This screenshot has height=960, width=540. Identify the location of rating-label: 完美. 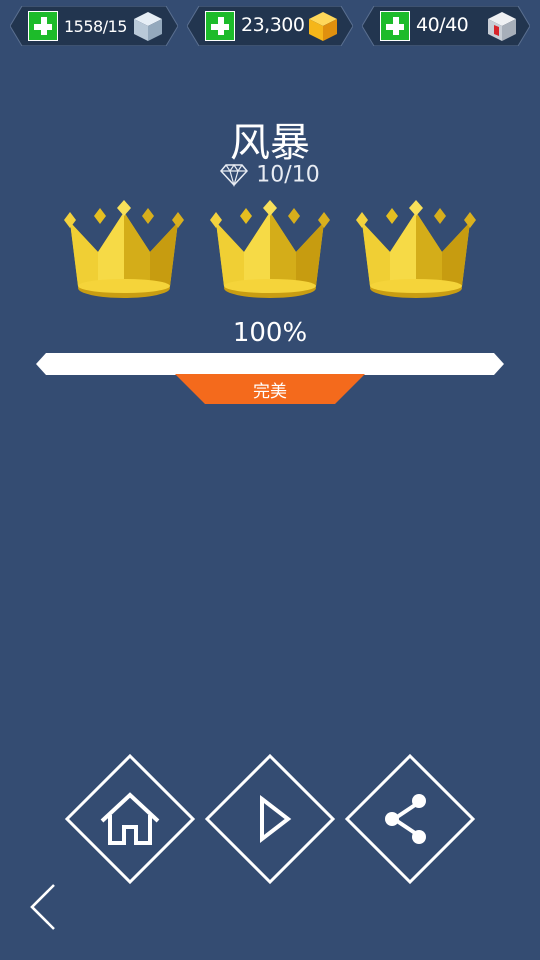
(270, 392).